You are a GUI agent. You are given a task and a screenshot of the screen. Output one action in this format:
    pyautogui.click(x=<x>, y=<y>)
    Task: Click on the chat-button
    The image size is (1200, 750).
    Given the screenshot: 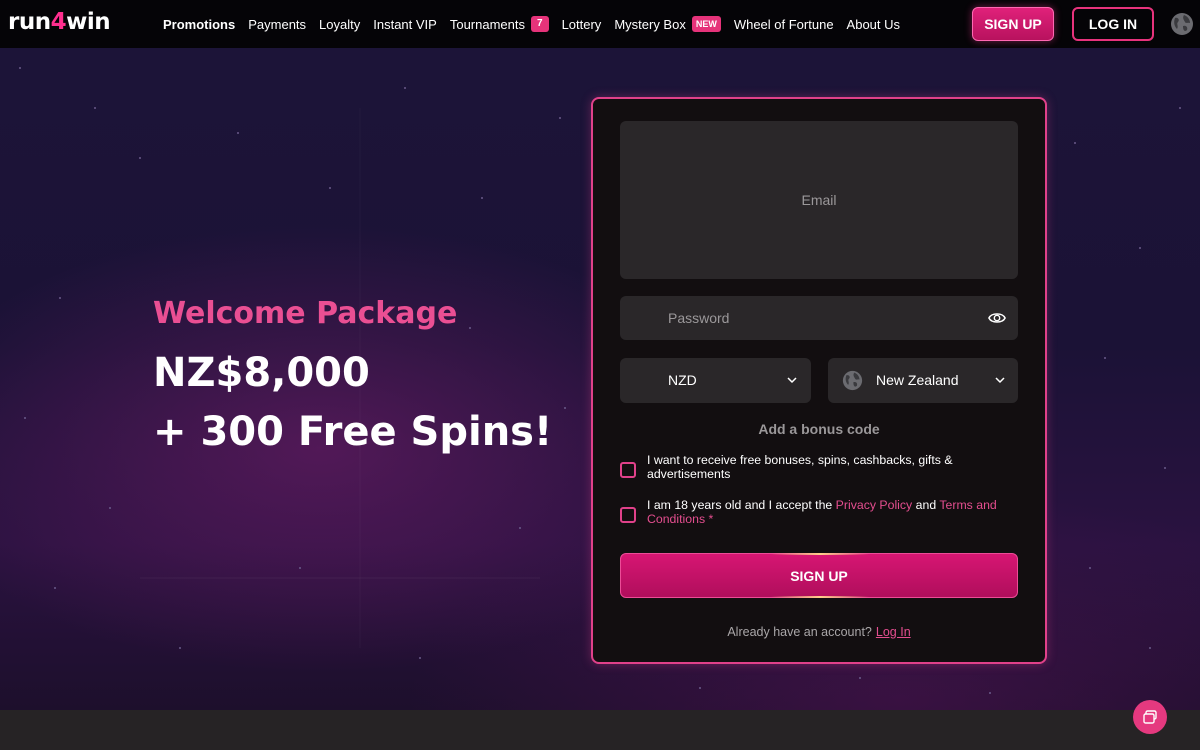 What is the action you would take?
    pyautogui.click(x=1150, y=717)
    